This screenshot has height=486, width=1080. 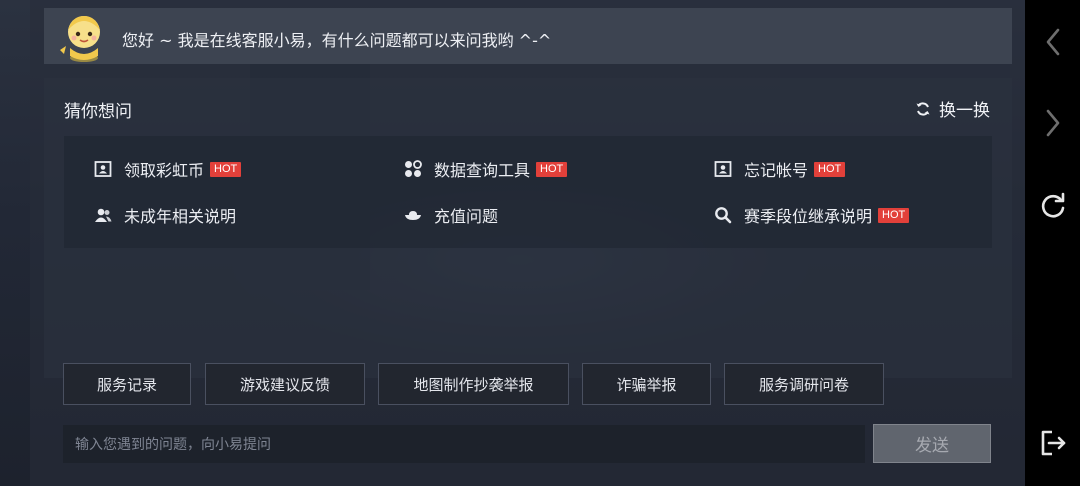 What do you see at coordinates (808, 216) in the screenshot?
I see `suggestion-label: 赛季段位继承说明` at bounding box center [808, 216].